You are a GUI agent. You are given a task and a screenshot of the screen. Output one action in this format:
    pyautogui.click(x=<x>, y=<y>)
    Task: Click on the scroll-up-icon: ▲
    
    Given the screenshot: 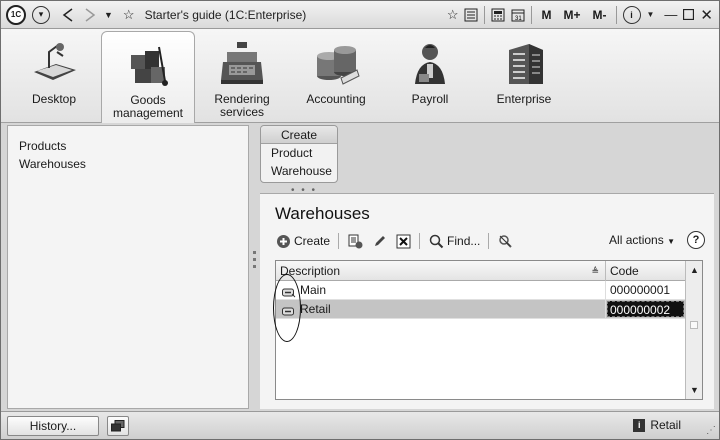 What is the action you would take?
    pyautogui.click(x=694, y=270)
    